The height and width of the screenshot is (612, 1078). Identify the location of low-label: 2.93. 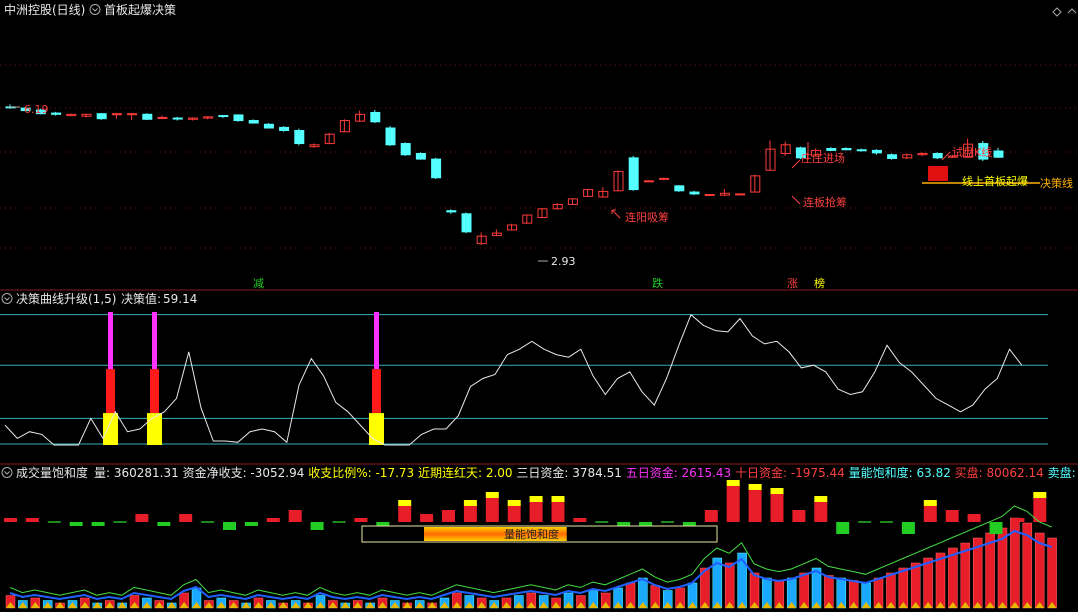
(563, 261).